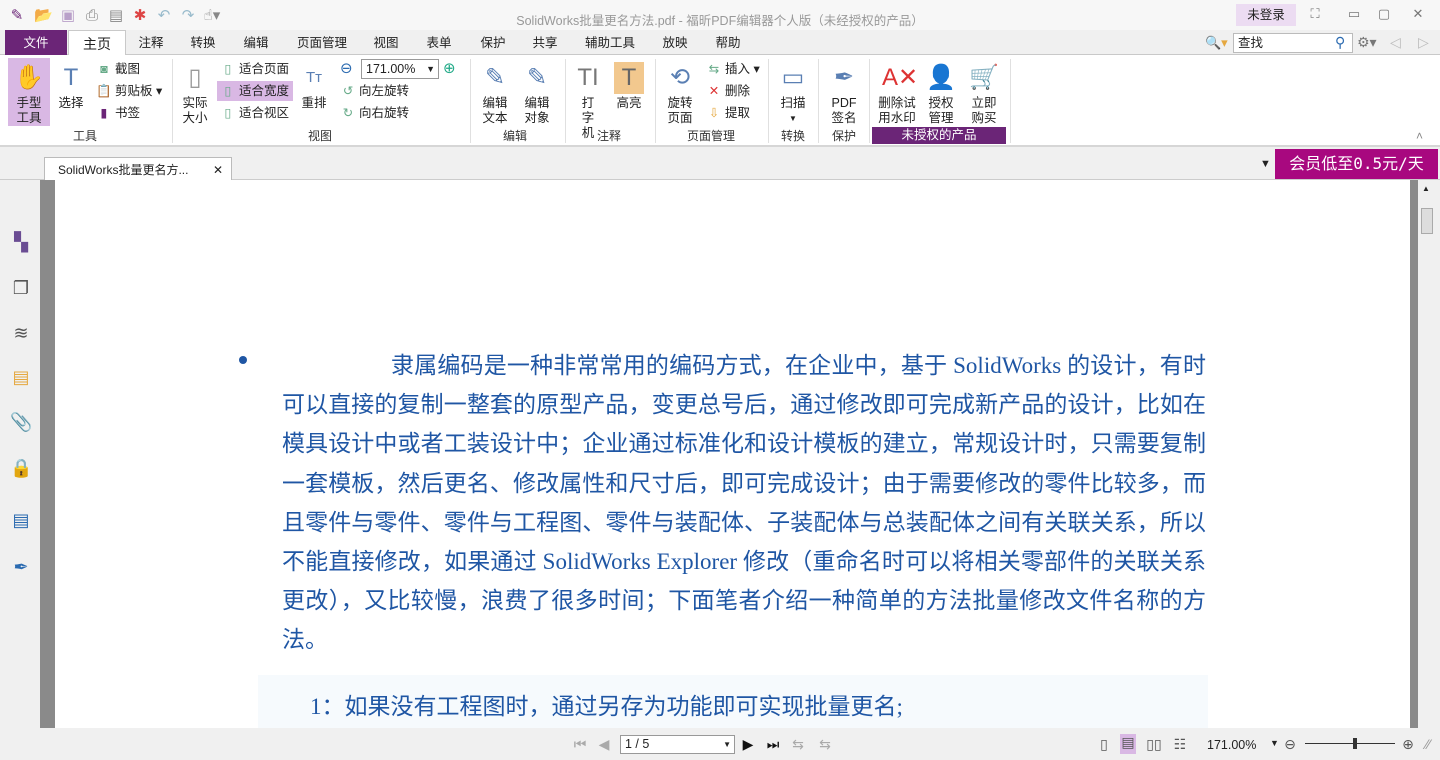 The height and width of the screenshot is (760, 1440). Describe the element at coordinates (1426, 188) in the screenshot. I see `scroll-up-icon: ▲` at that location.